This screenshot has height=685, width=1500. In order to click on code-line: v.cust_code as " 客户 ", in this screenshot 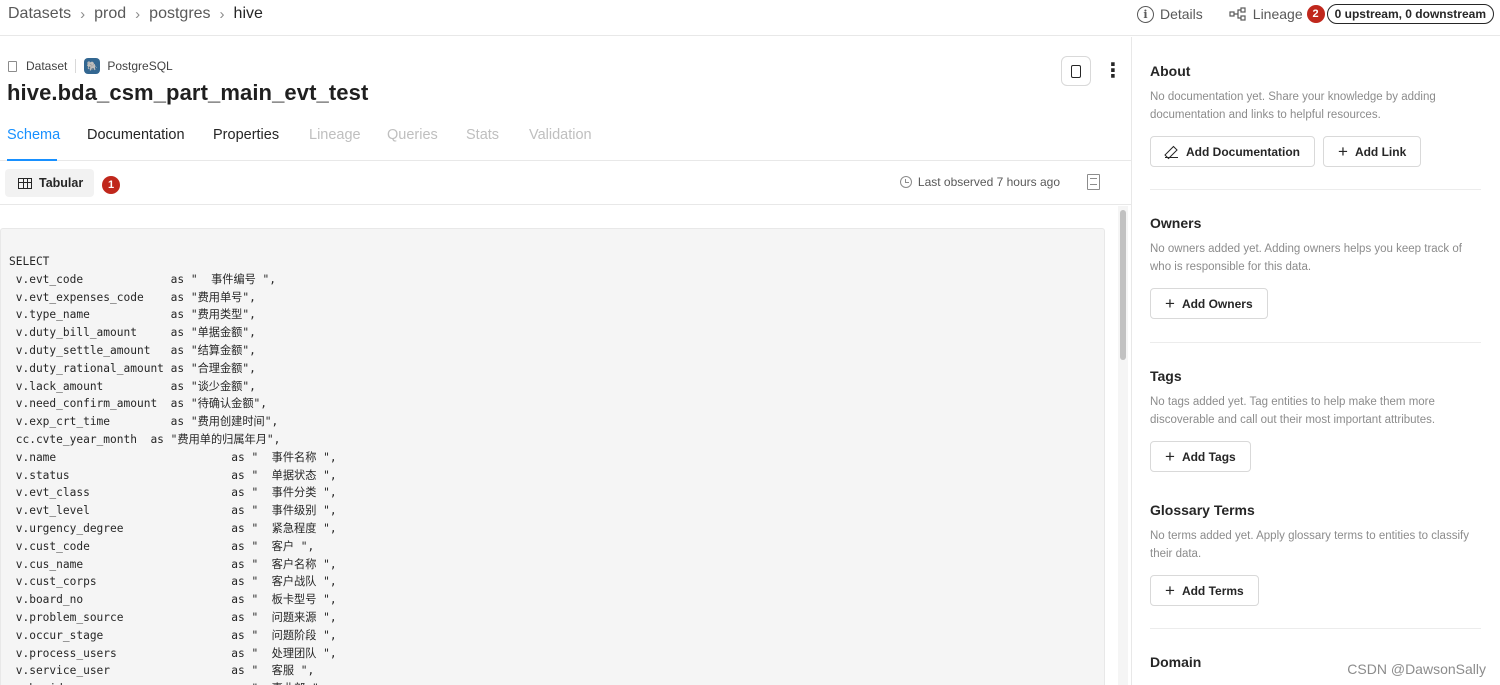, I will do `click(162, 546)`.